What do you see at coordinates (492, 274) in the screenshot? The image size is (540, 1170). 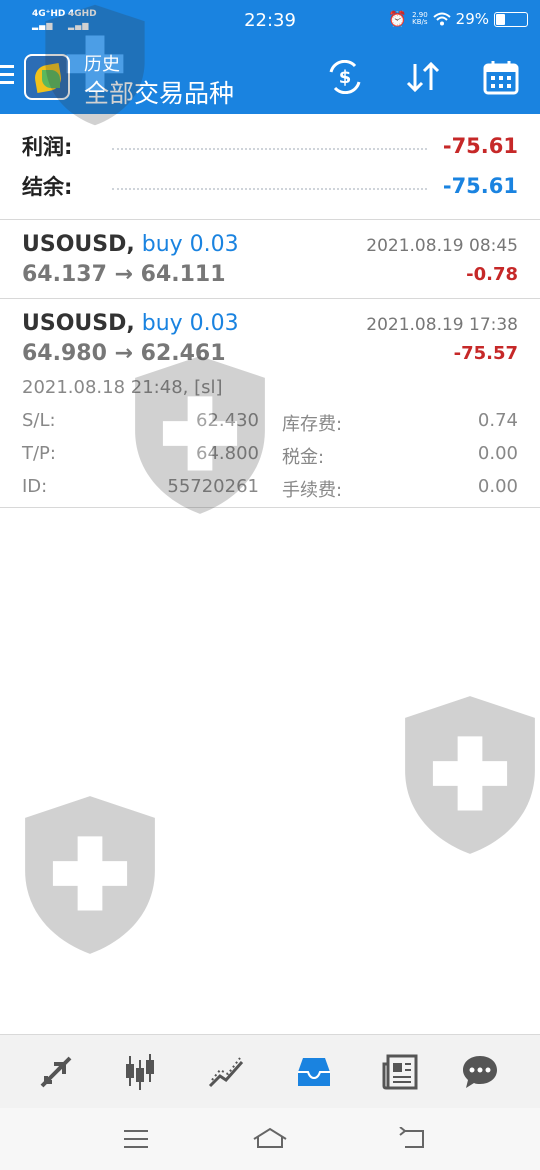 I see `trade-profit: -0.78` at bounding box center [492, 274].